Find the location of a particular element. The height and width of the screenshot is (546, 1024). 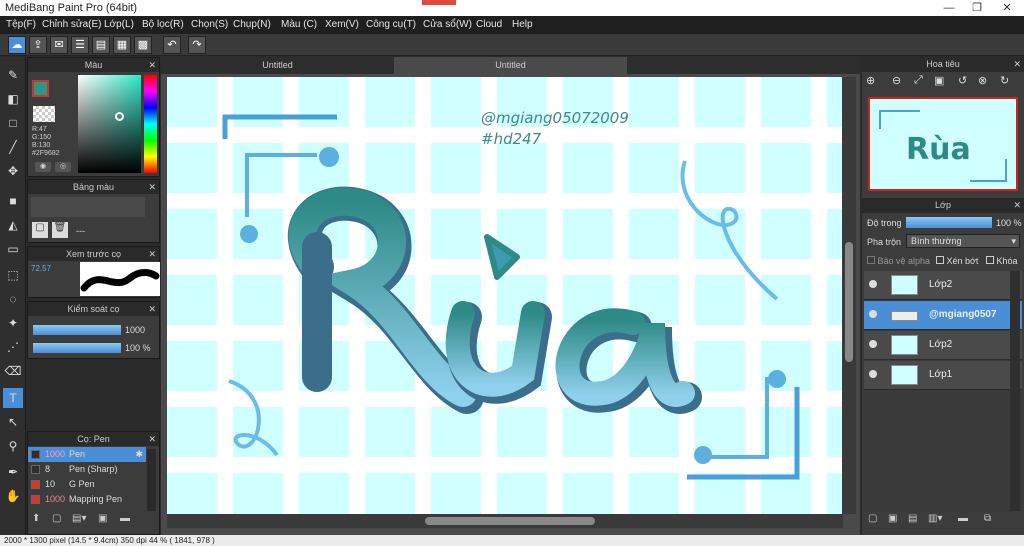

layer-list-scrollbar is located at coordinates (1015, 391).